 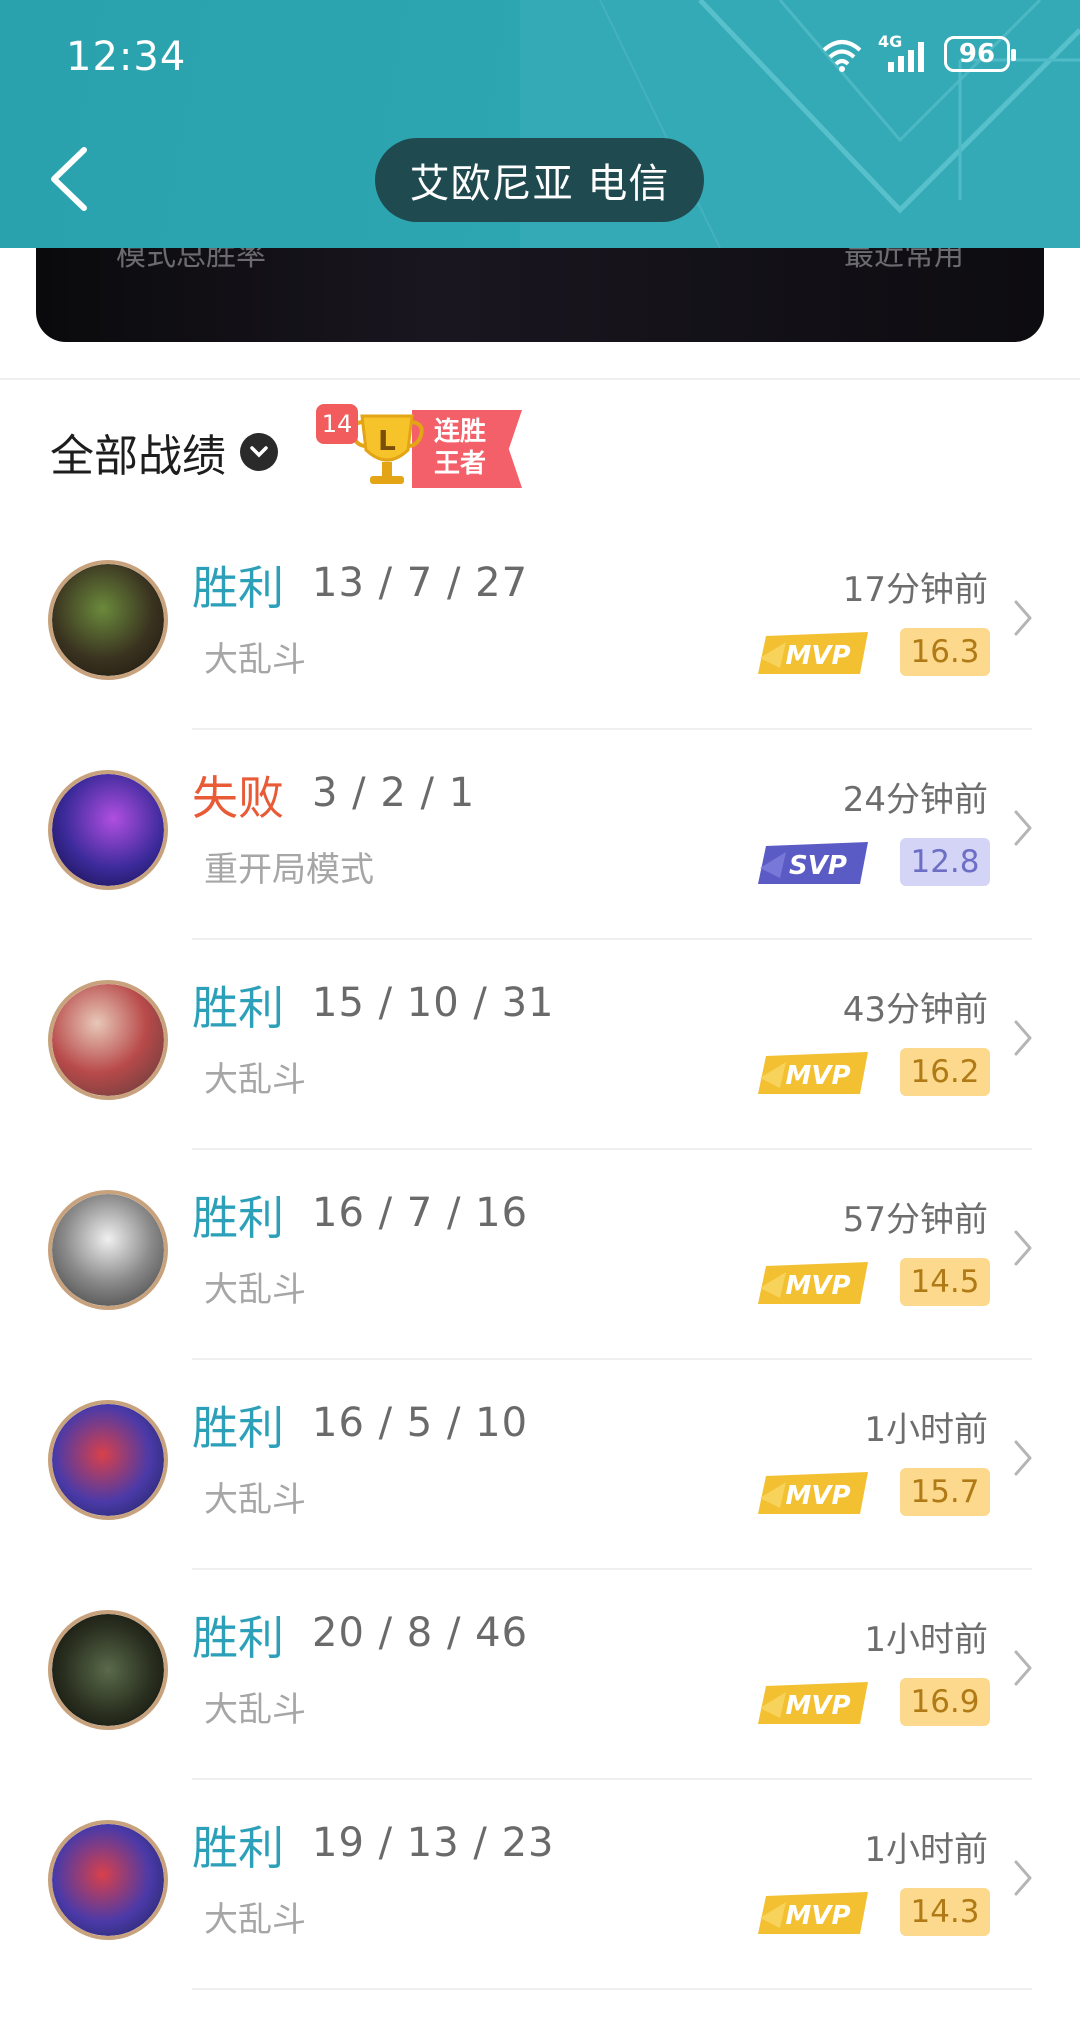 What do you see at coordinates (460, 432) in the screenshot?
I see `streak-text-line1: 连胜` at bounding box center [460, 432].